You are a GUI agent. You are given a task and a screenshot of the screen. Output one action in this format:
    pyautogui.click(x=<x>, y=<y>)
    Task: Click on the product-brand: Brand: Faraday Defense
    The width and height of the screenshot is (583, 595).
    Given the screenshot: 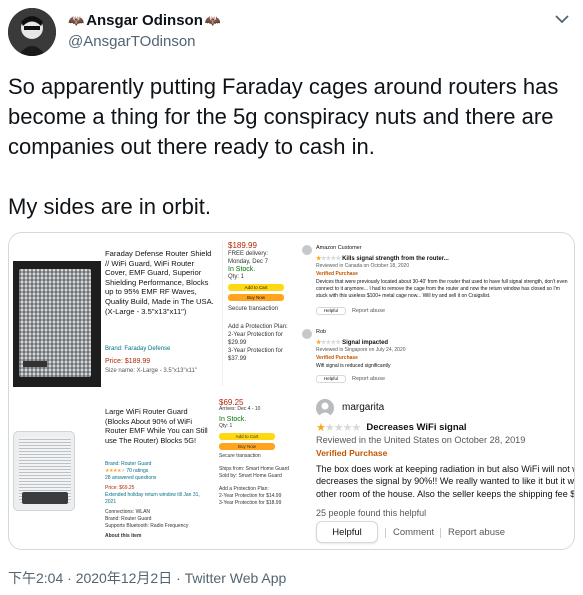 What is the action you would take?
    pyautogui.click(x=138, y=349)
    